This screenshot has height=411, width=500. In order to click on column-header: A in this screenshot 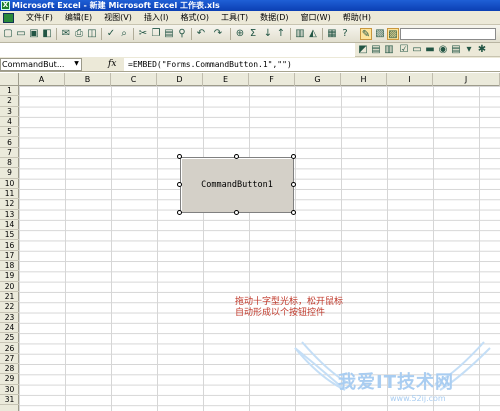, I will do `click(42, 79)`.